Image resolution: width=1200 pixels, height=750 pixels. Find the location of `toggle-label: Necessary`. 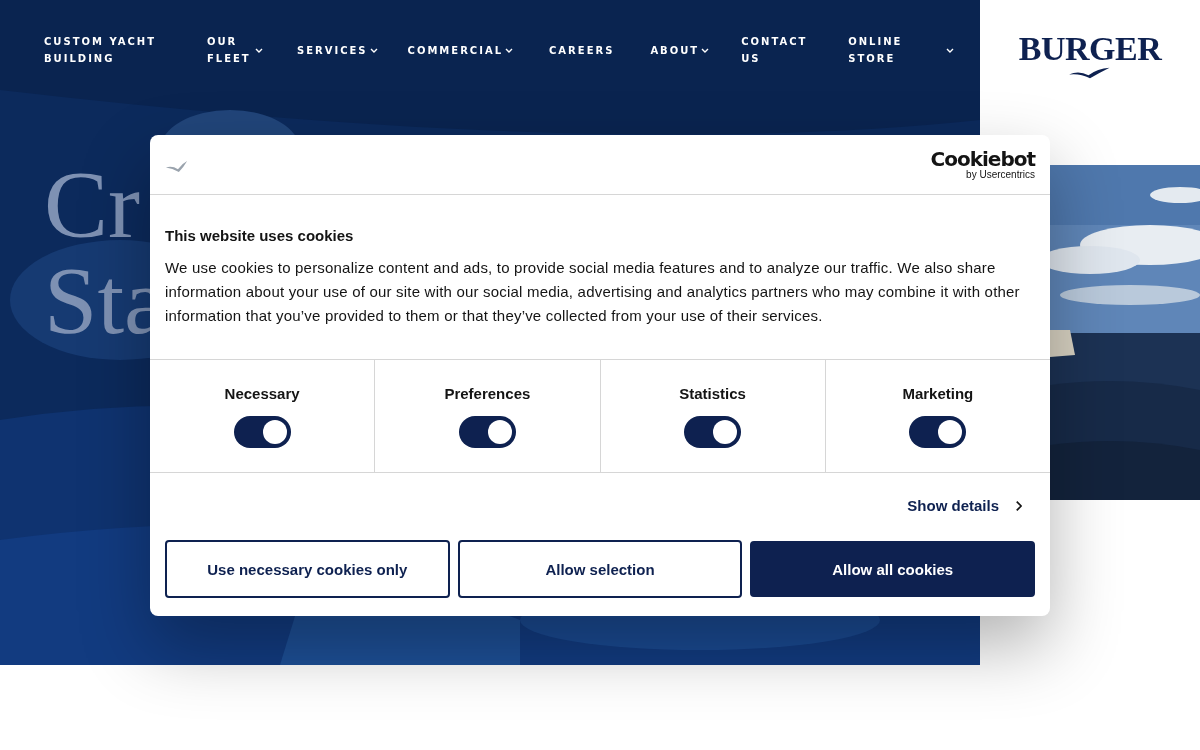

toggle-label: Necessary is located at coordinates (262, 393).